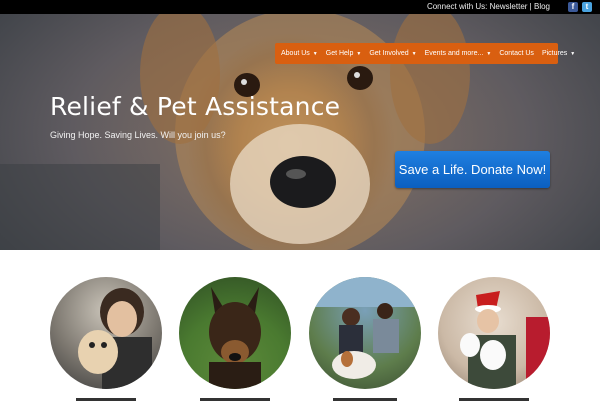  What do you see at coordinates (195, 106) in the screenshot?
I see `hero-title: Relief & Pet Assistance` at bounding box center [195, 106].